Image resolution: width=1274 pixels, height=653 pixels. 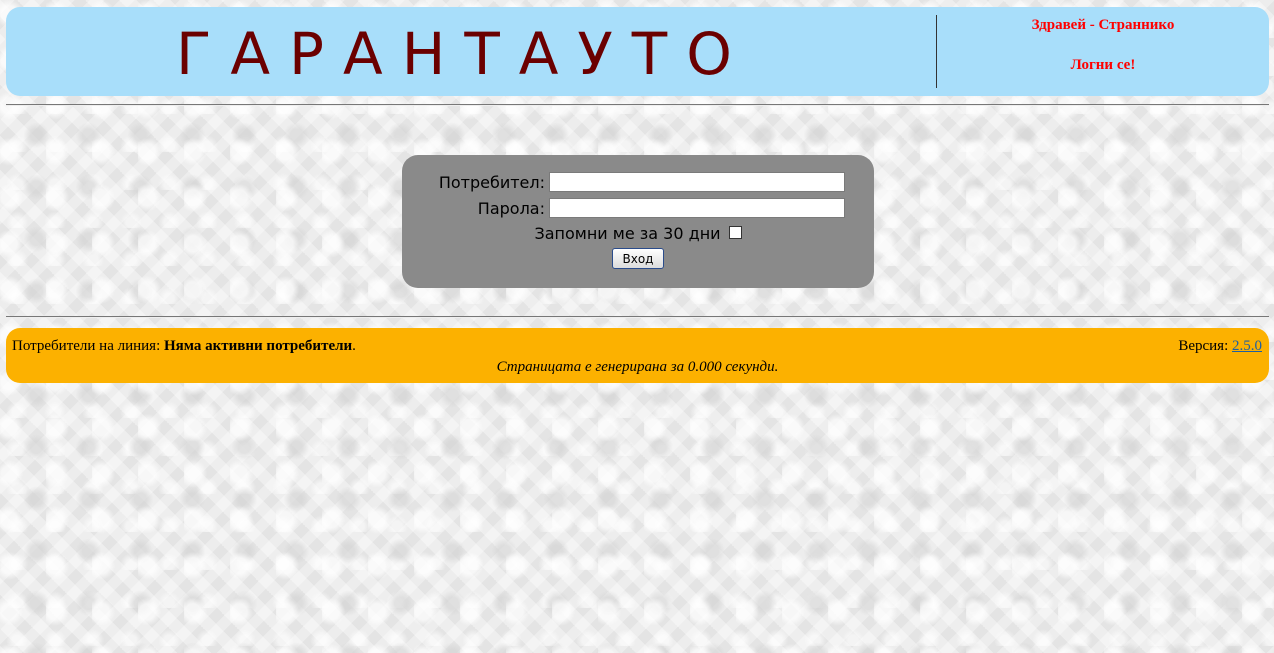 I want to click on site-title: ГАРАНТАУТО, so click(x=463, y=54).